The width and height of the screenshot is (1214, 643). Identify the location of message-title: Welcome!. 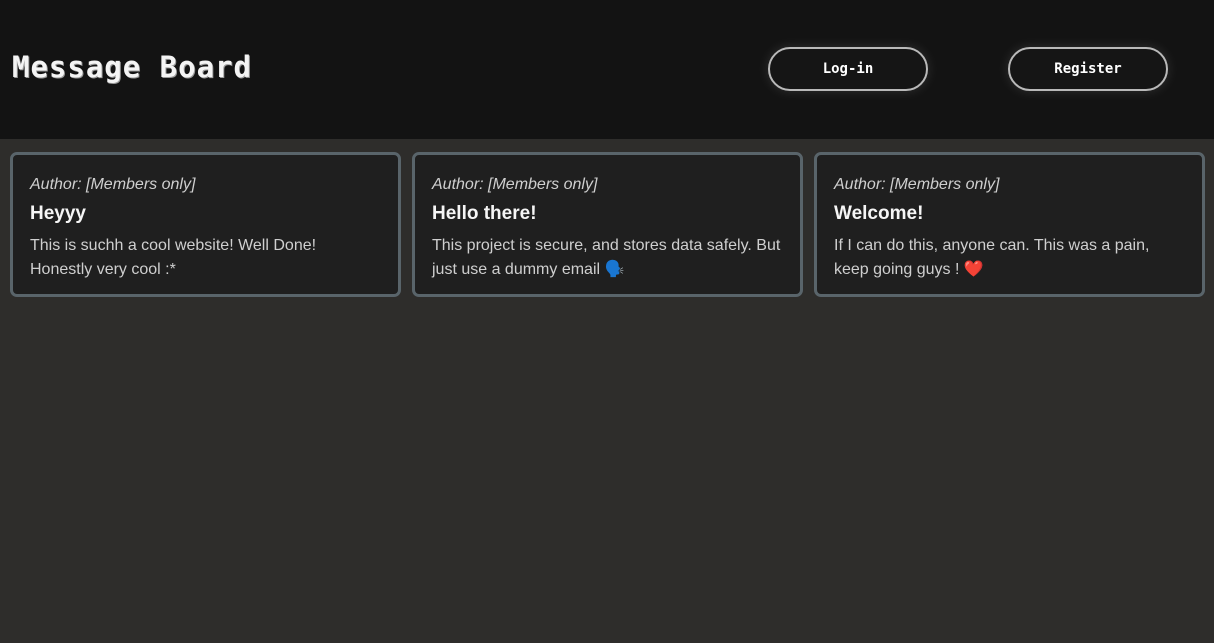
(879, 213).